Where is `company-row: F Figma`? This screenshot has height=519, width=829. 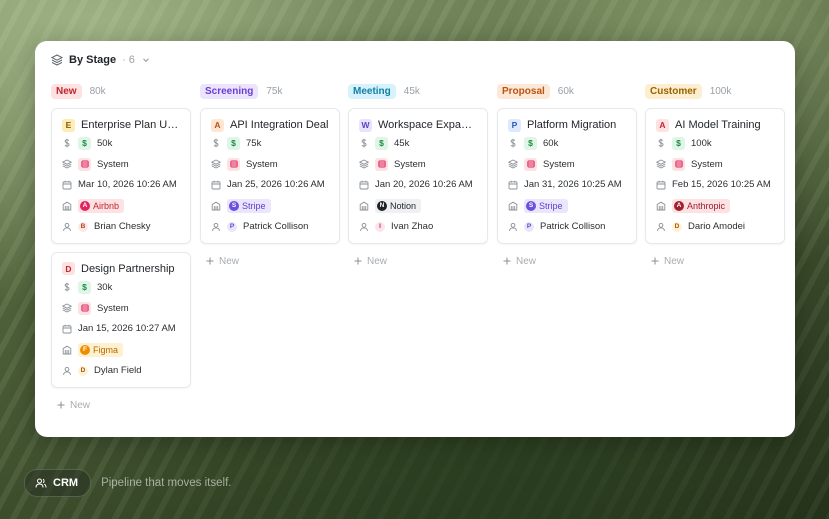
company-row: F Figma is located at coordinates (121, 349).